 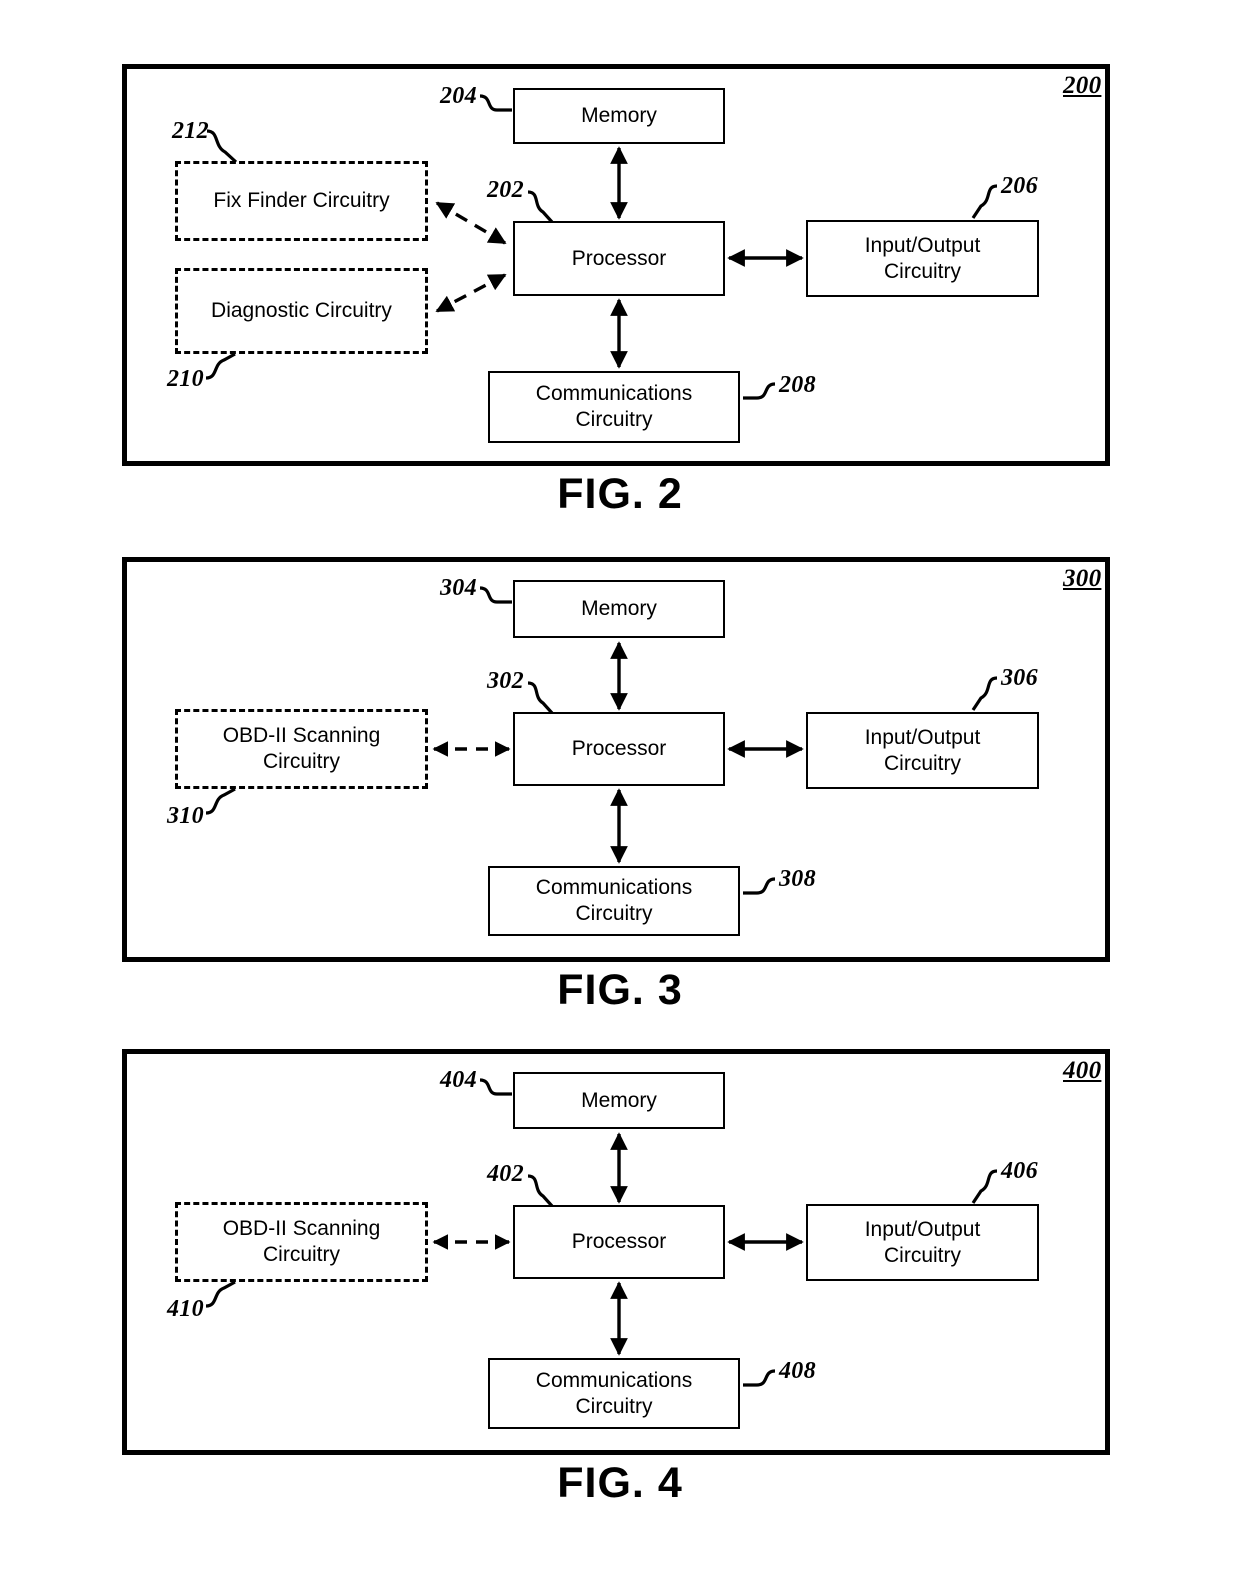 I want to click on figure-2-fix-finder-ref: 212, so click(x=190, y=131).